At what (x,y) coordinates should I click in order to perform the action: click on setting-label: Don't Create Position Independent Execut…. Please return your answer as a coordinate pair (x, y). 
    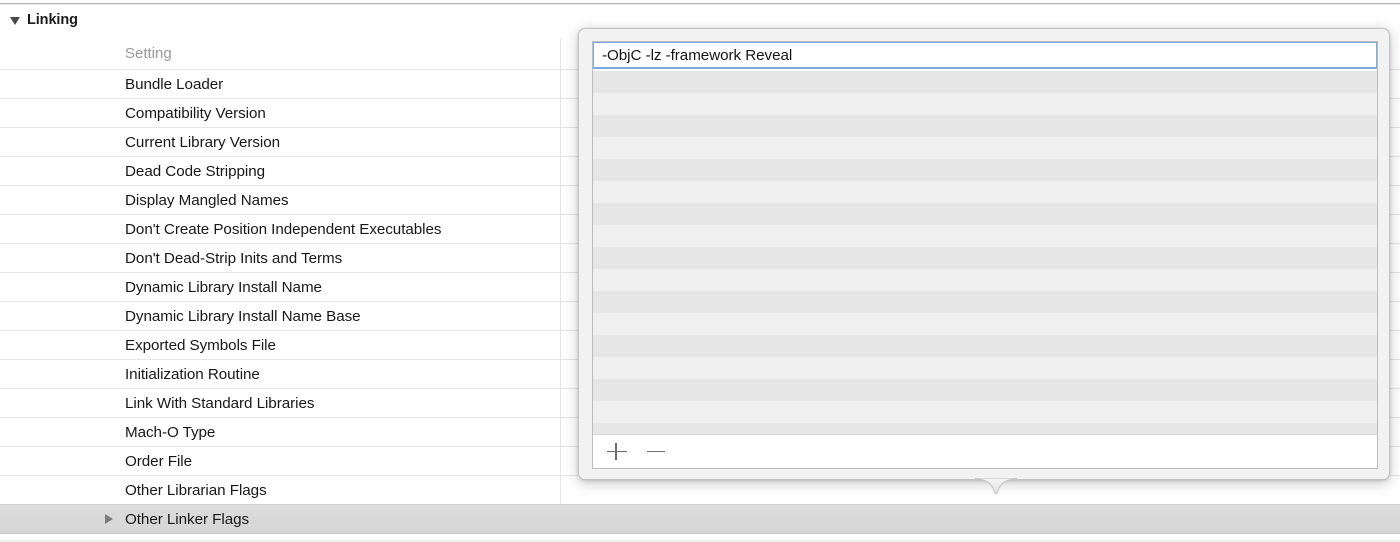
    Looking at the image, I should click on (283, 229).